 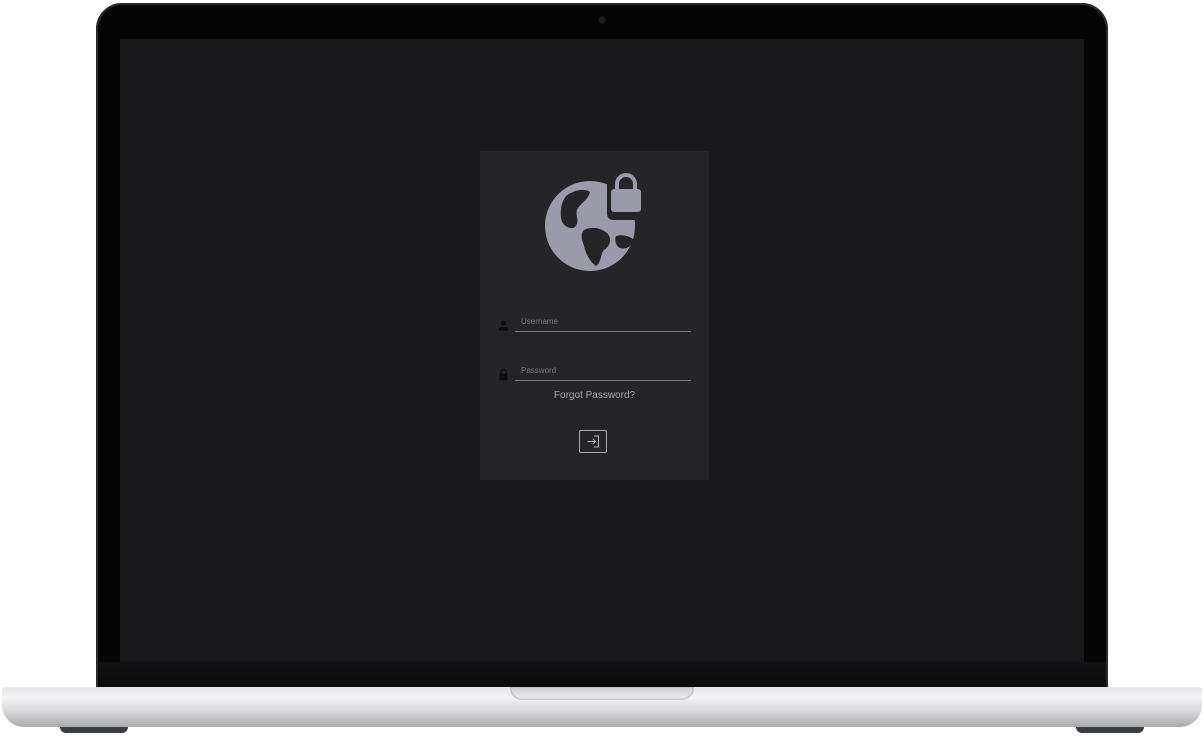 I want to click on password-input, so click(x=603, y=370).